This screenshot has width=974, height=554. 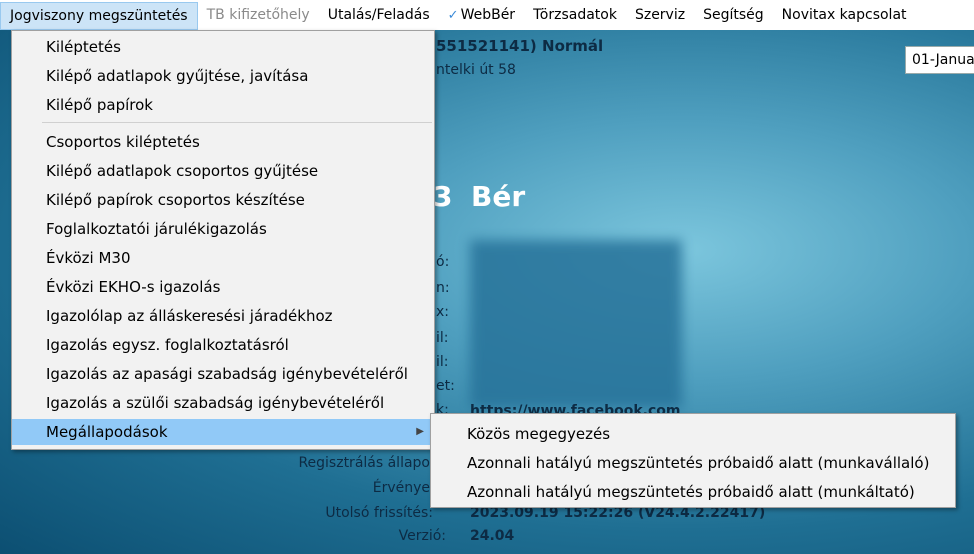 I want to click on title-prefix: 3, so click(x=443, y=196).